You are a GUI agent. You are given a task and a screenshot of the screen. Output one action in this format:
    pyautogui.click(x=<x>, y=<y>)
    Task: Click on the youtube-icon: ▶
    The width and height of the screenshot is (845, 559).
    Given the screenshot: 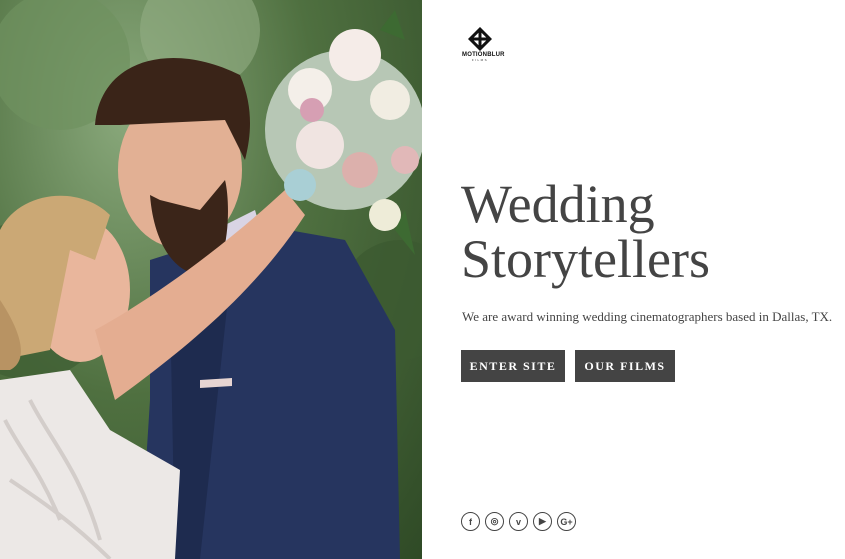 What is the action you would take?
    pyautogui.click(x=542, y=521)
    